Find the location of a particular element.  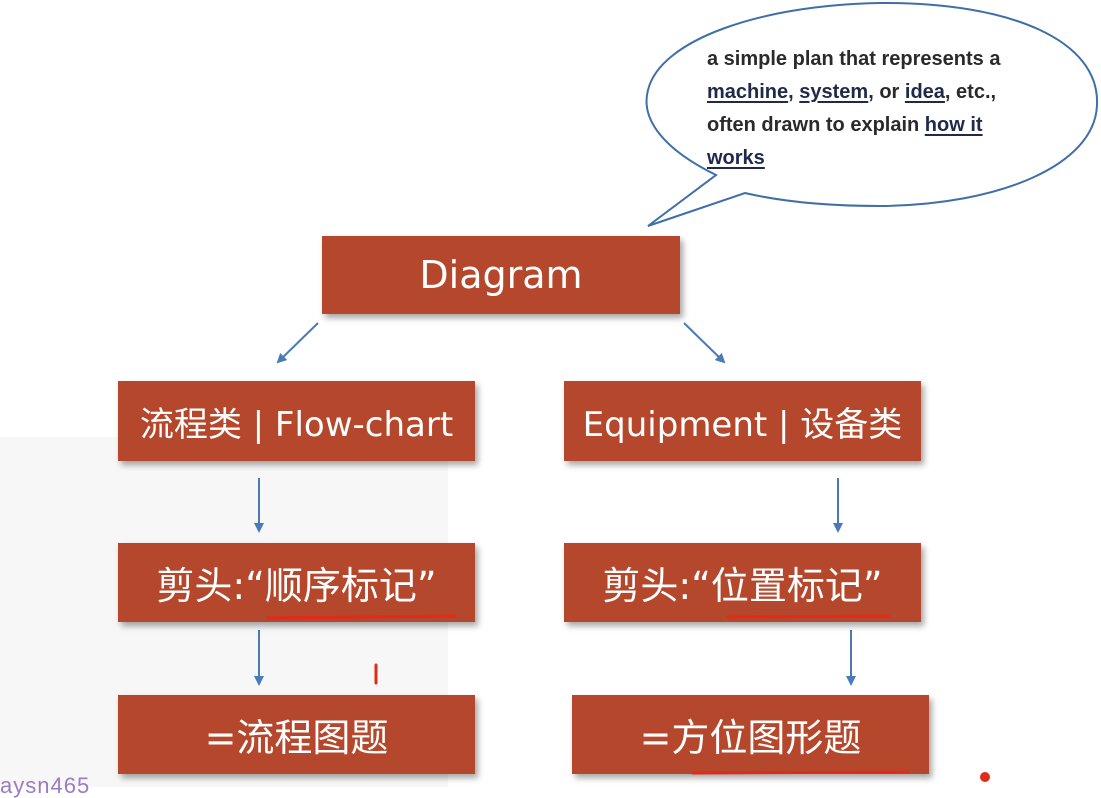

annotation-layer is located at coordinates (628, 698).